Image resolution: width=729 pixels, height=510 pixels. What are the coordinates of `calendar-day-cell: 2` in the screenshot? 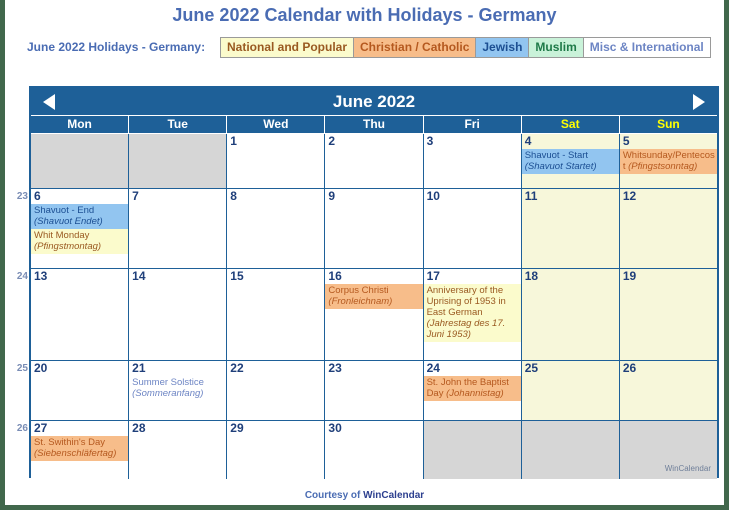 It's located at (374, 161).